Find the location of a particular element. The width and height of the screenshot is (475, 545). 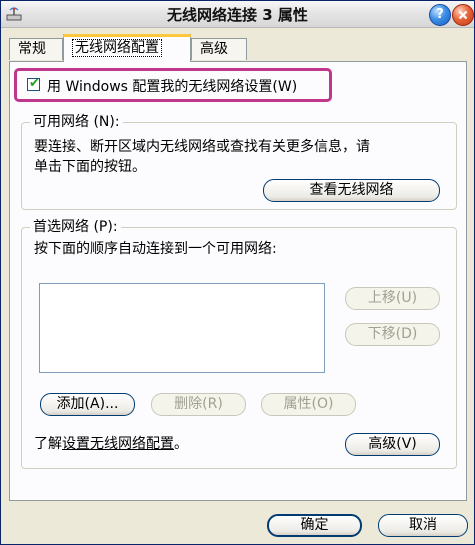

move-up-button: 上移(U) is located at coordinates (392, 298).